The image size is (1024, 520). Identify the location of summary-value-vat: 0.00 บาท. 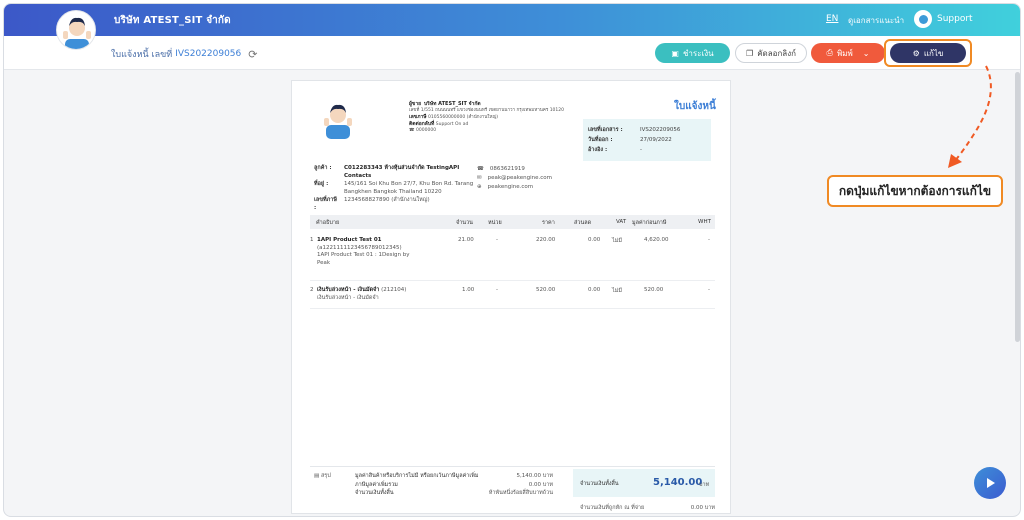
(540, 484).